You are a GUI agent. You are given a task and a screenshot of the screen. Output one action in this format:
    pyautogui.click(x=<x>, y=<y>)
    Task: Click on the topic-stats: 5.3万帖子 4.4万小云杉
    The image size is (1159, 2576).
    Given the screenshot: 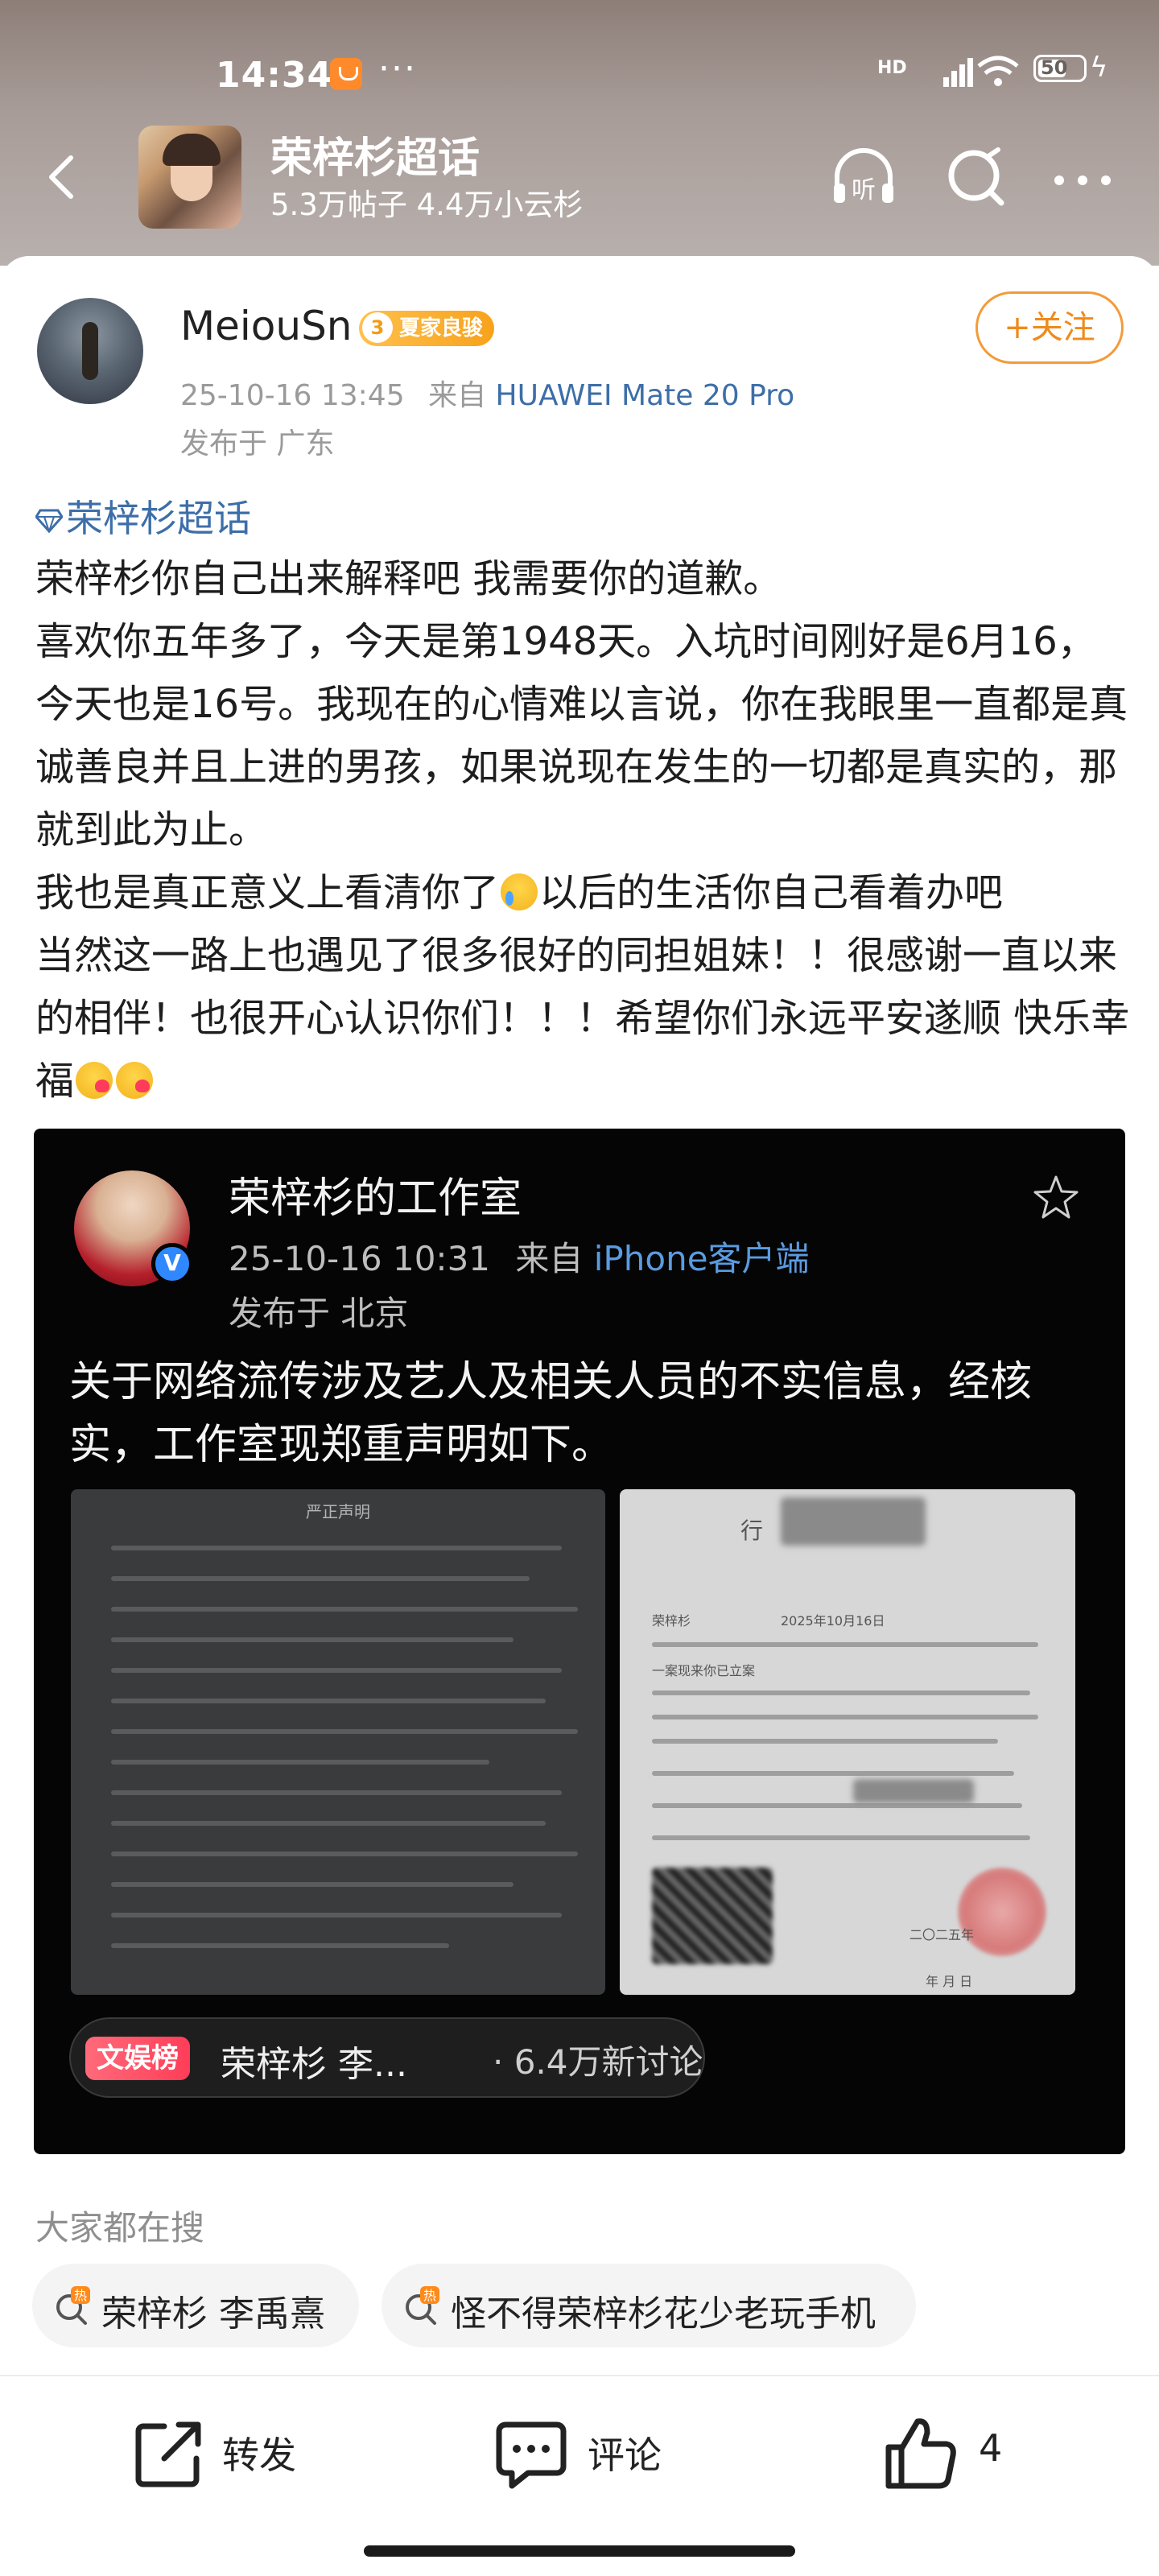 What is the action you would take?
    pyautogui.click(x=427, y=205)
    